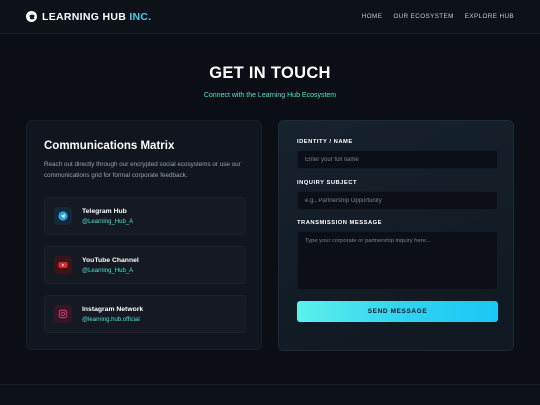 This screenshot has width=540, height=405. I want to click on brand: LEARNING HUB INC., so click(89, 17).